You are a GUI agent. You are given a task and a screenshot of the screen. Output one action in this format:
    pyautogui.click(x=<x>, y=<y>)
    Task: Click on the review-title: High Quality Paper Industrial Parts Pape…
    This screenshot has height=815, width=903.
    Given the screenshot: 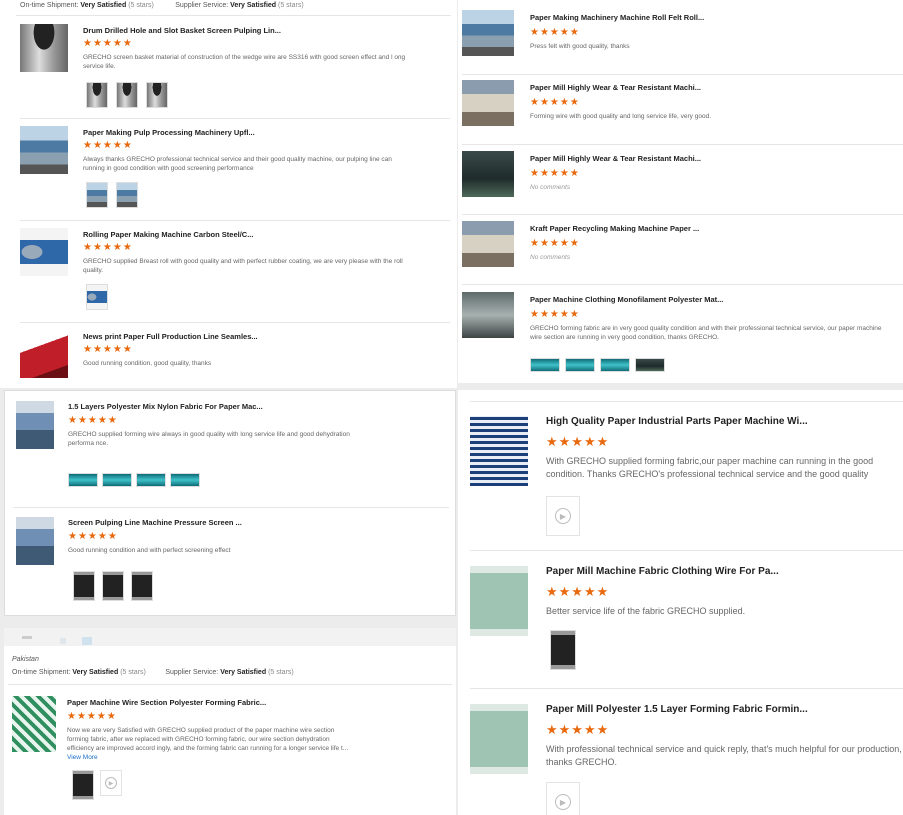 What is the action you would take?
    pyautogui.click(x=706, y=421)
    